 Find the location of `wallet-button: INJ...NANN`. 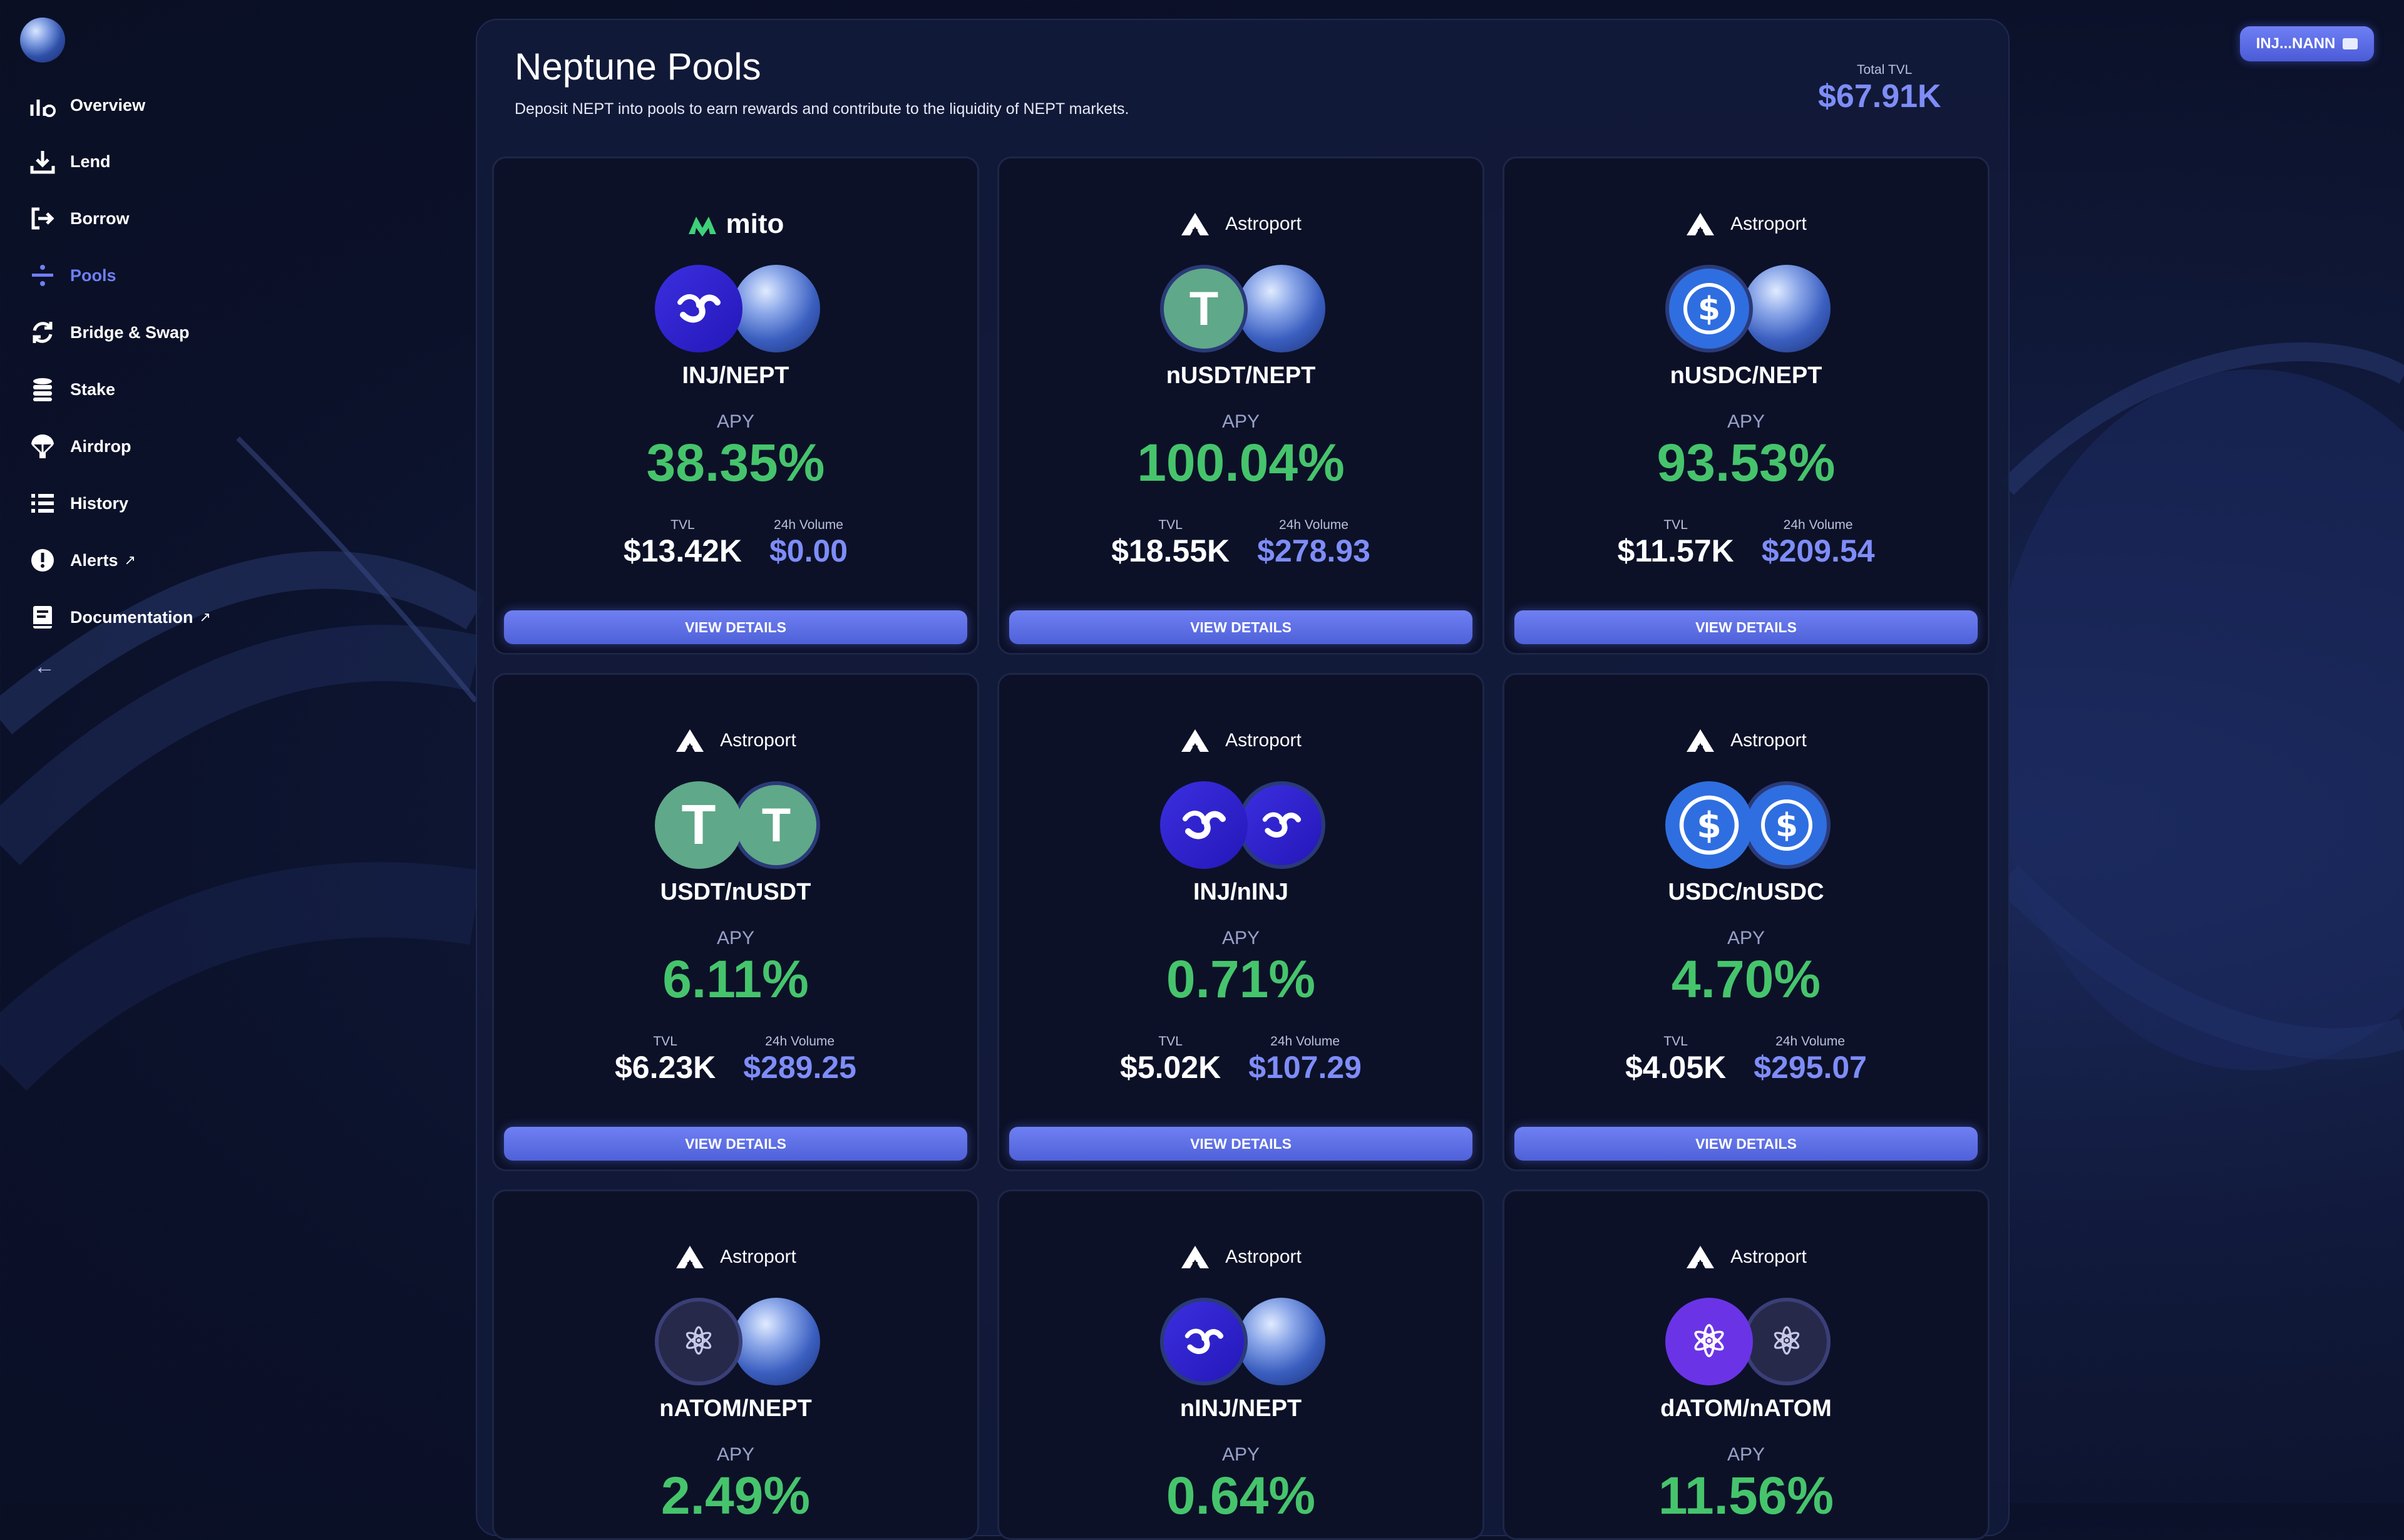

wallet-button: INJ...NANN is located at coordinates (2307, 43).